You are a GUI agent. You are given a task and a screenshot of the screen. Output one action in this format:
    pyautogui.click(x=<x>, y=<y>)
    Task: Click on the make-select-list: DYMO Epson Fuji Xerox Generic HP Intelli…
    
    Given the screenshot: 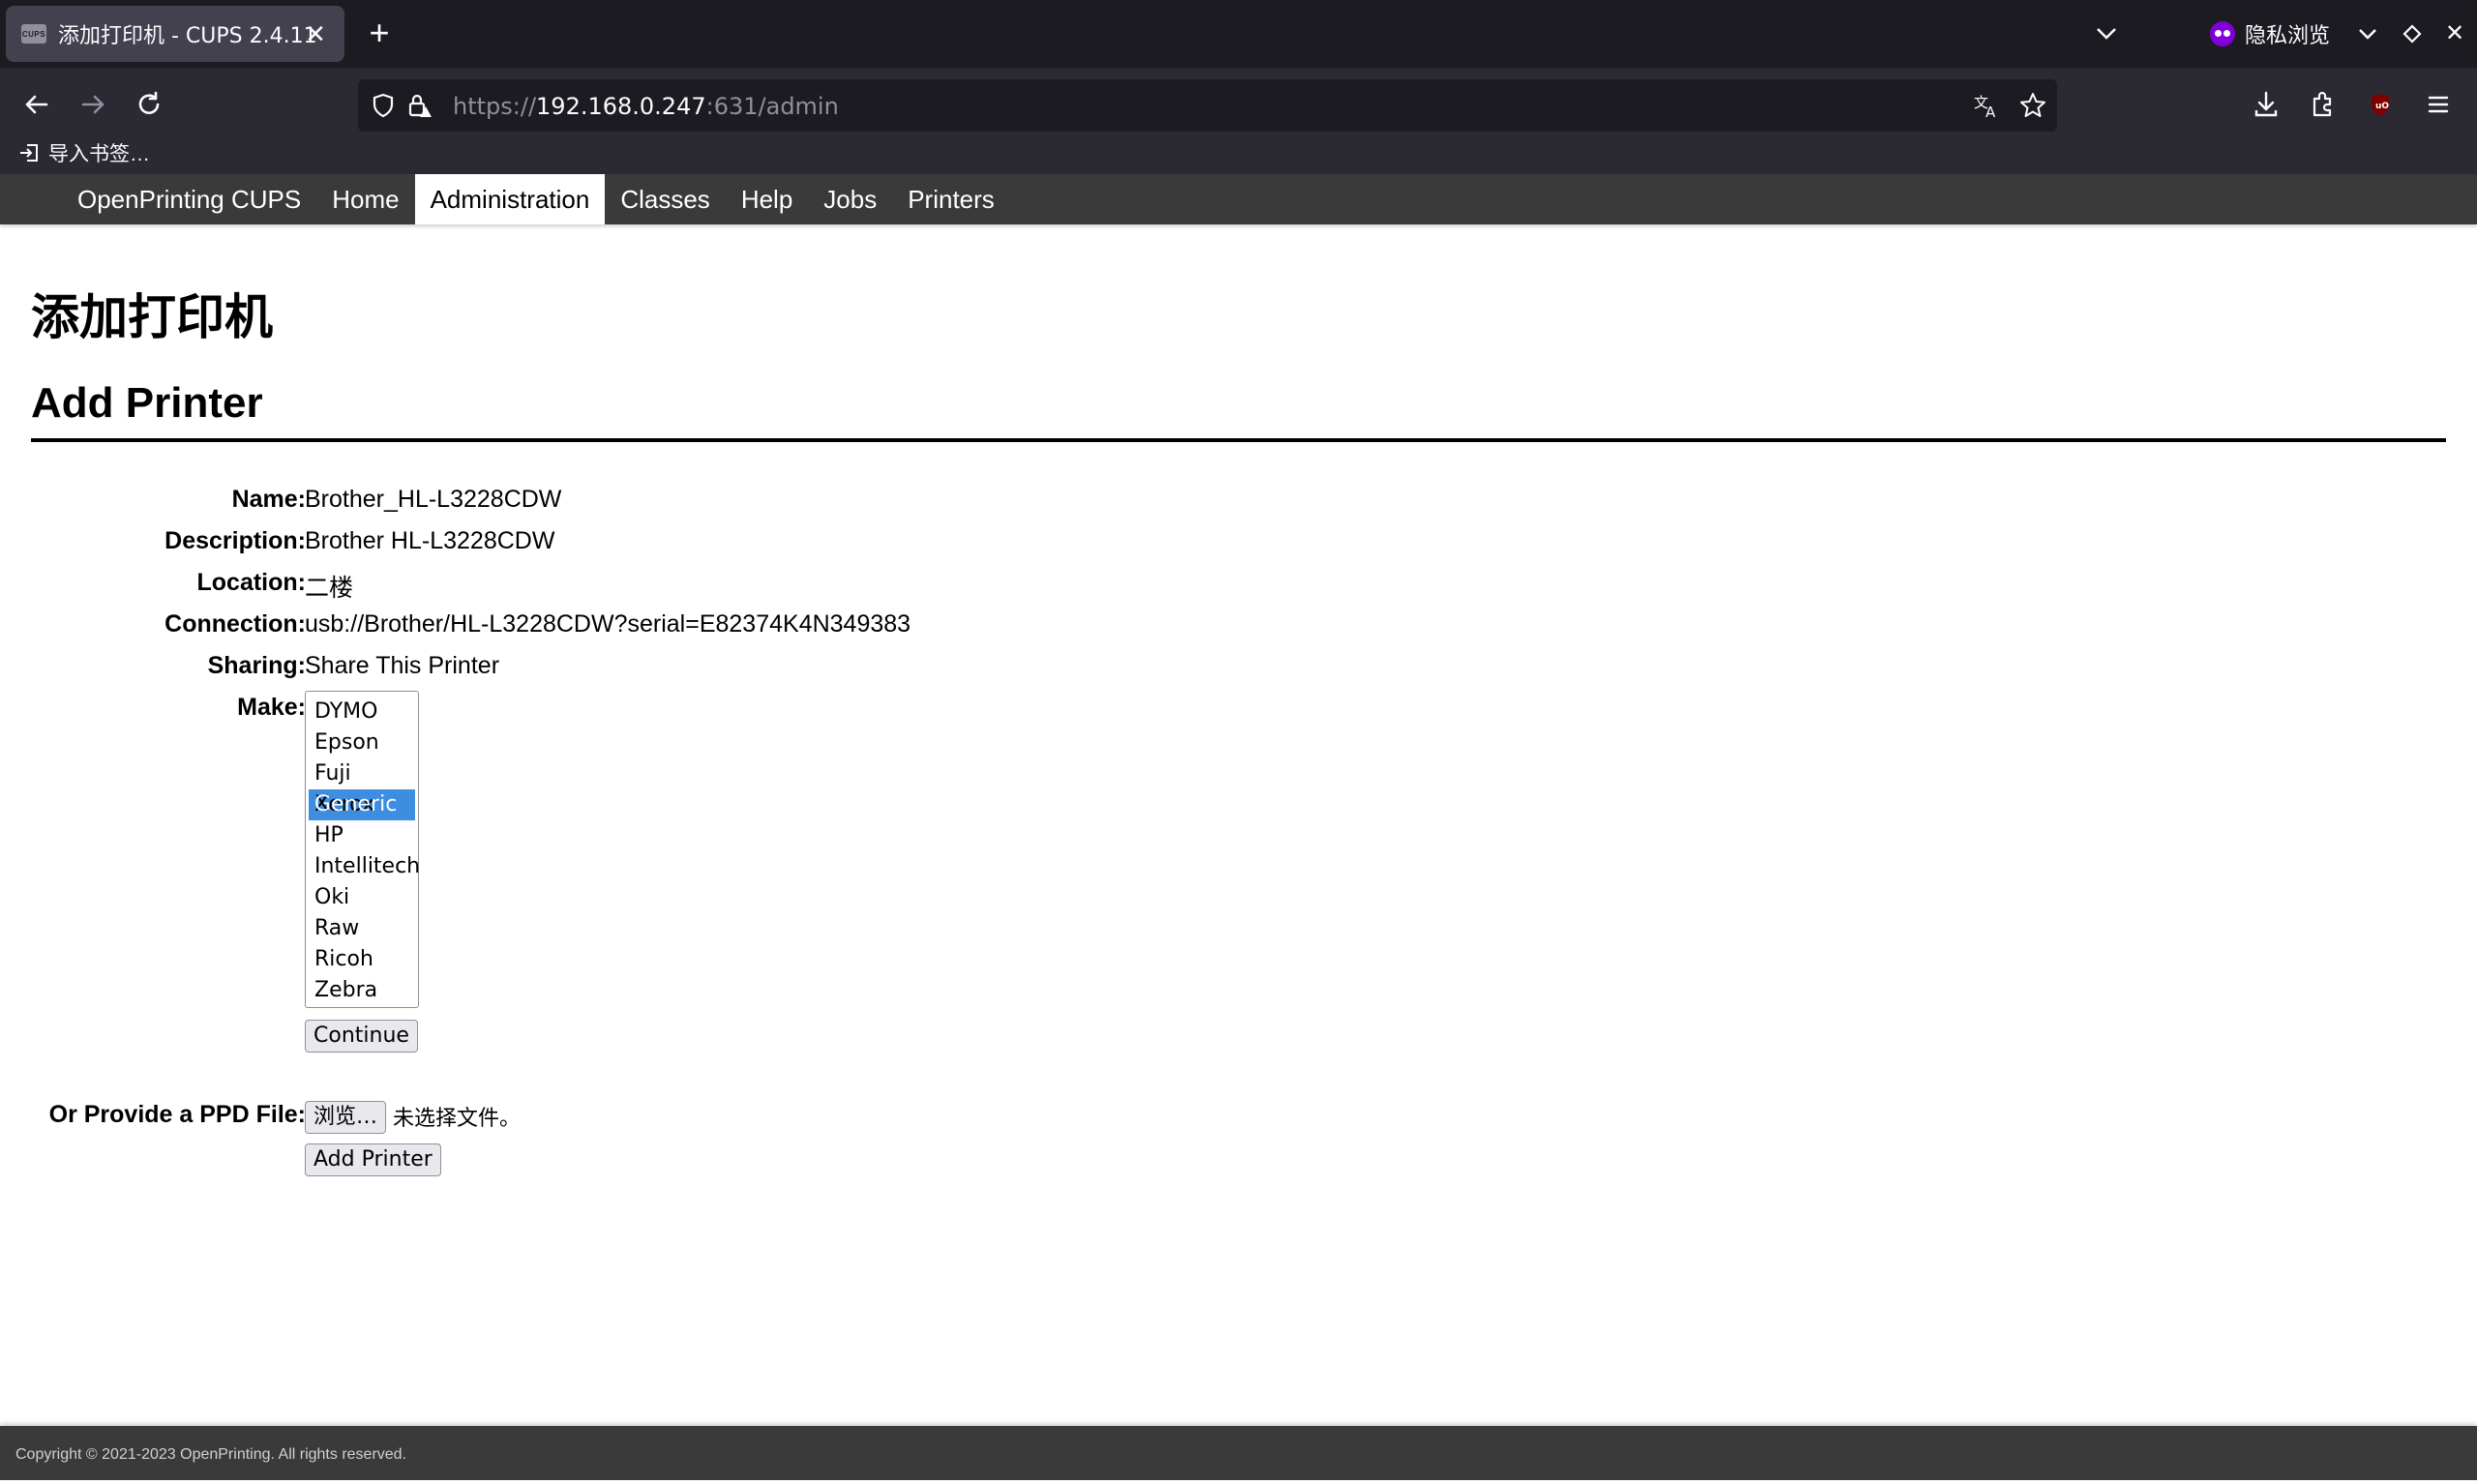 What is the action you would take?
    pyautogui.click(x=362, y=849)
    